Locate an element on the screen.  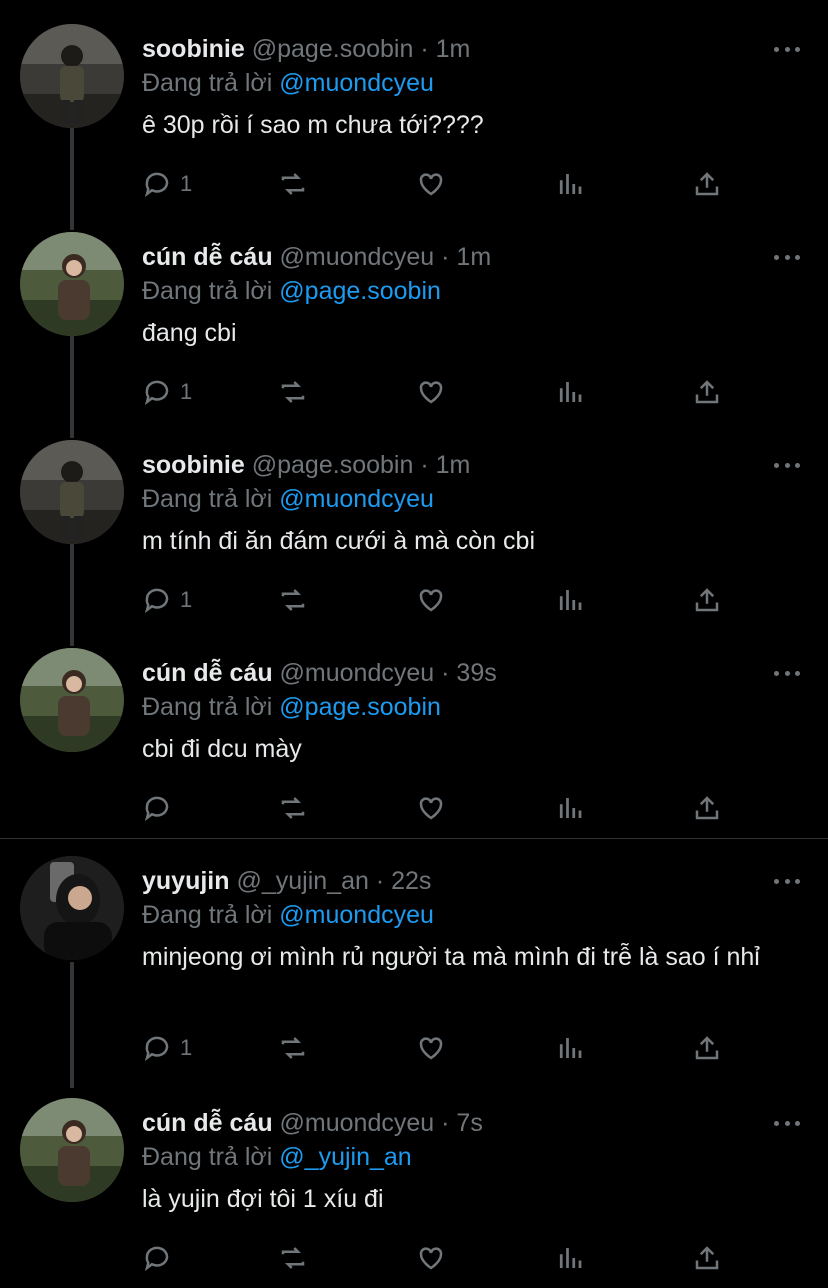
replying-to: Đang trả lời @muondcyeu is located at coordinates (288, 915).